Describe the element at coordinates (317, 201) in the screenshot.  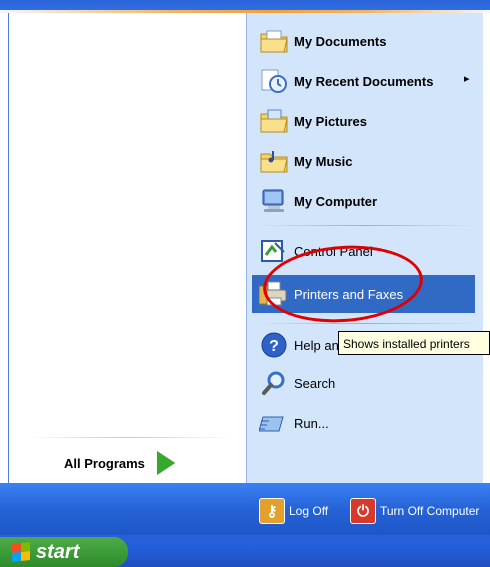
I see `menu-item-my-computer: My Computer` at that location.